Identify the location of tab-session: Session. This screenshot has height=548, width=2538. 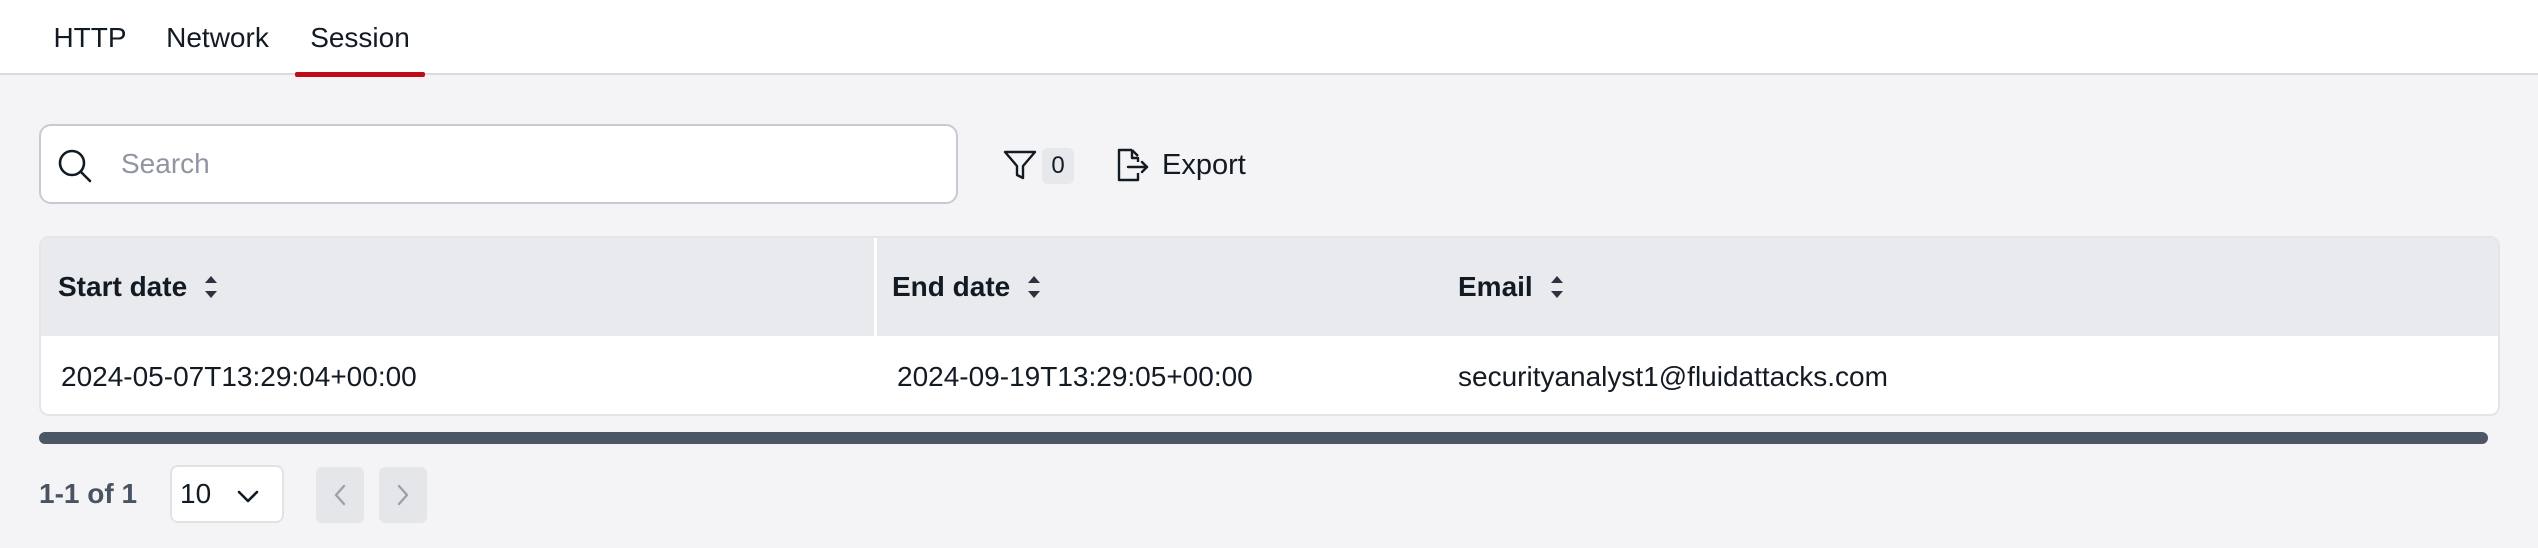
(360, 38).